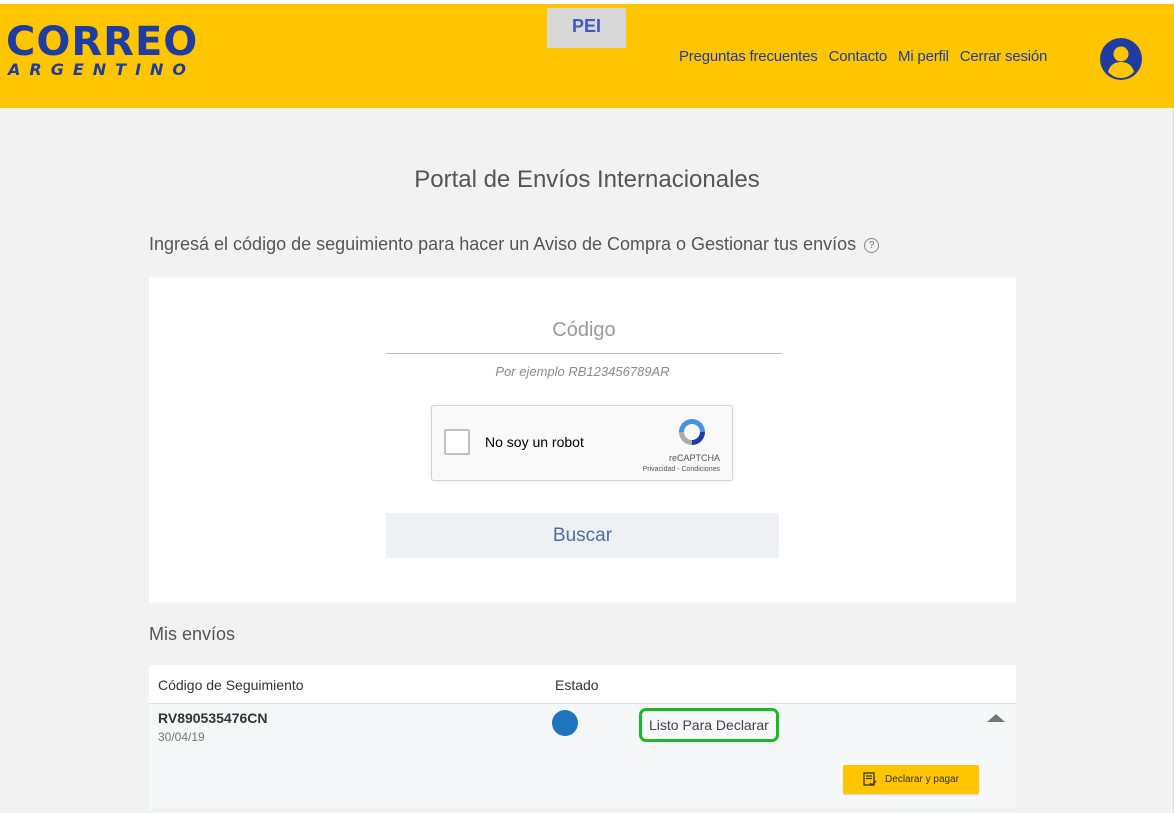 This screenshot has height=813, width=1174. I want to click on document-check-icon, so click(870, 779).